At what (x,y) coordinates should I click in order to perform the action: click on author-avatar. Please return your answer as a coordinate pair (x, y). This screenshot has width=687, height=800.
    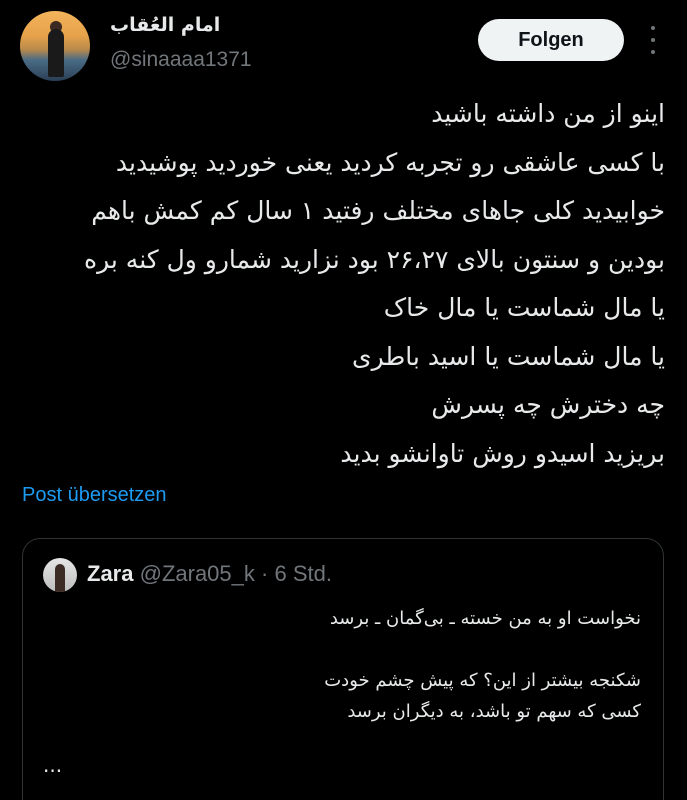
    Looking at the image, I should click on (55, 46).